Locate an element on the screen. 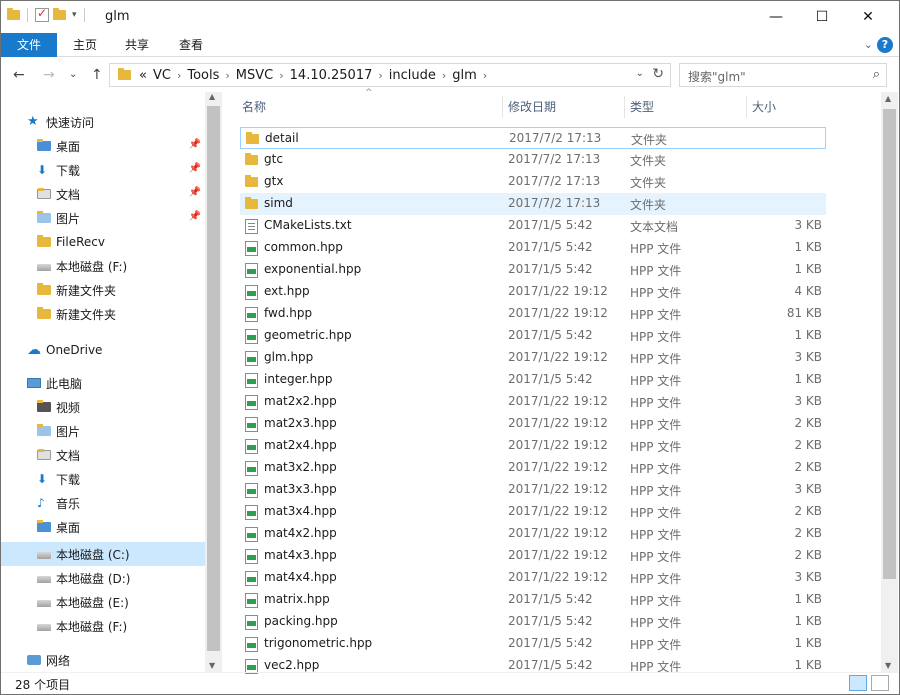 The height and width of the screenshot is (695, 900). table-row: simd 2017/7/2 17:13 文件夹 is located at coordinates (533, 204).